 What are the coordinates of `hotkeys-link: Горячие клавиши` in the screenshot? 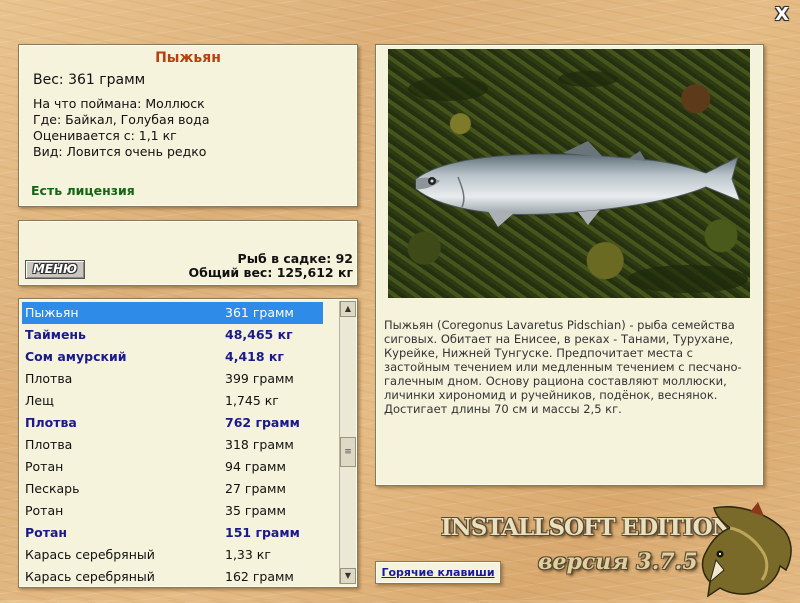 It's located at (438, 572).